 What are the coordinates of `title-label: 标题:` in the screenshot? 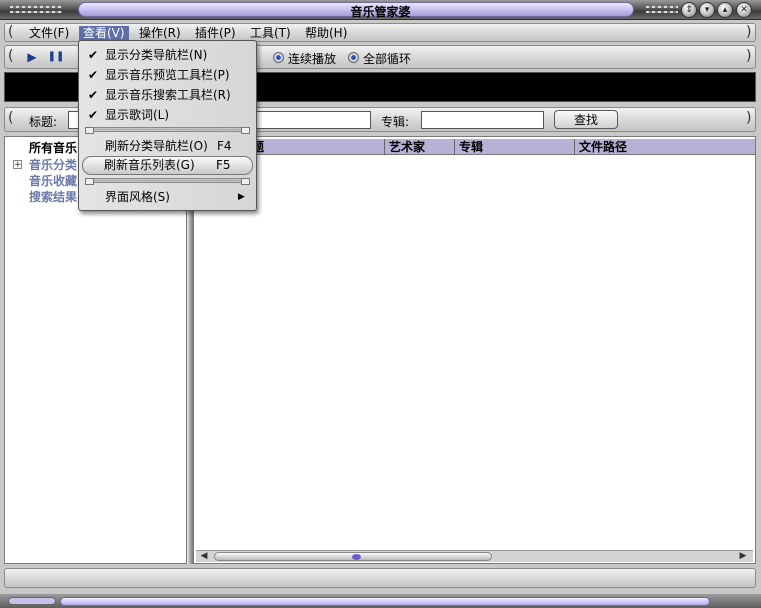 It's located at (43, 122).